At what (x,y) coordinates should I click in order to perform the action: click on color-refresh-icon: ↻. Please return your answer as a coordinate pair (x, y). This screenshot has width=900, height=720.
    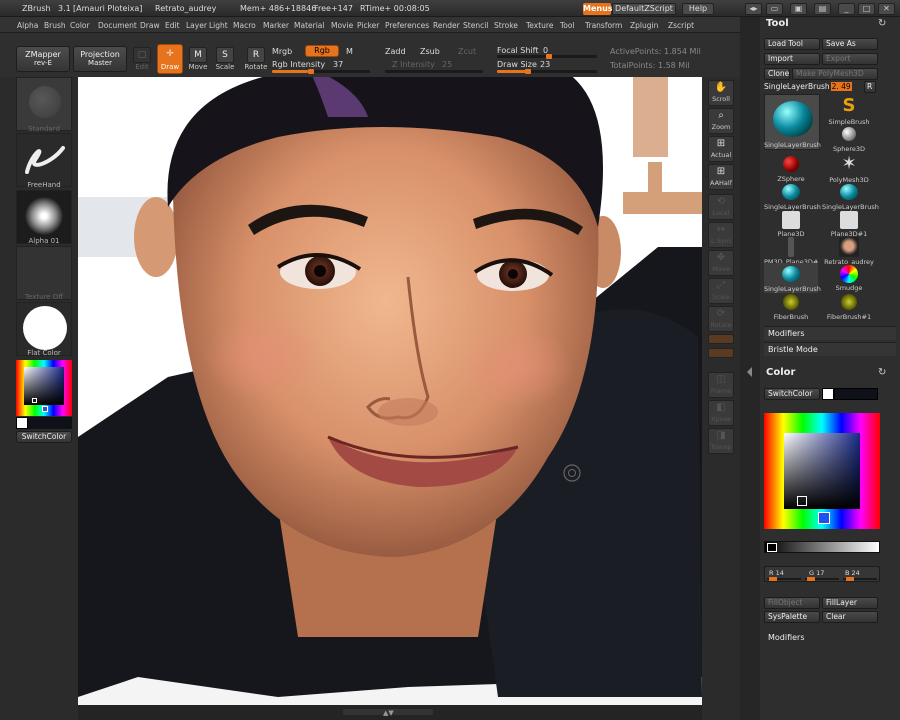
    Looking at the image, I should click on (882, 372).